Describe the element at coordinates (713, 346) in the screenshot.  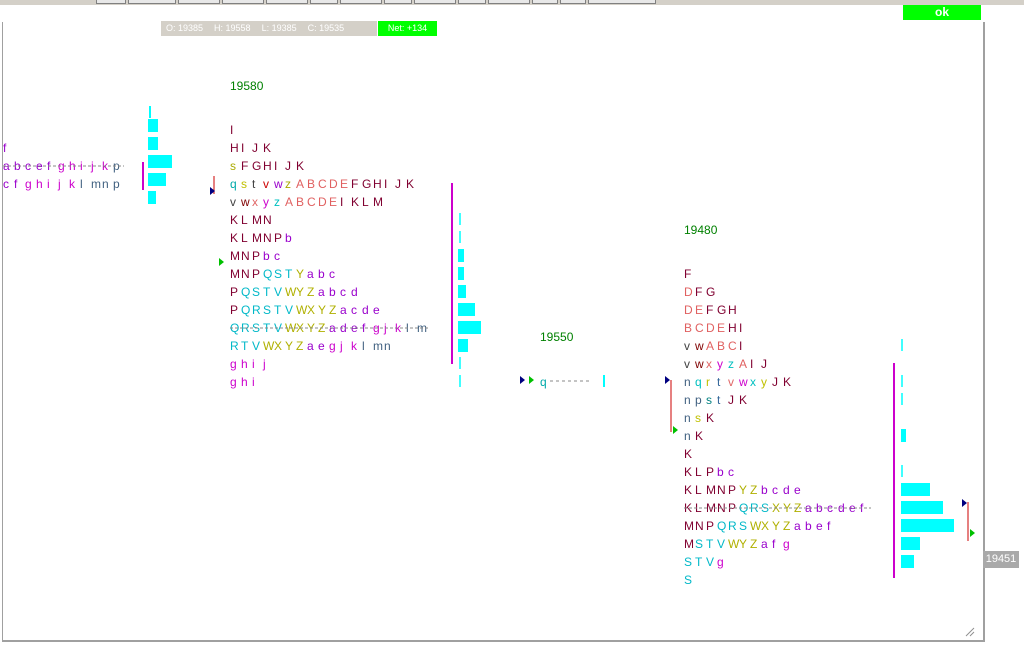
I see `tpo-row: vwABCI` at that location.